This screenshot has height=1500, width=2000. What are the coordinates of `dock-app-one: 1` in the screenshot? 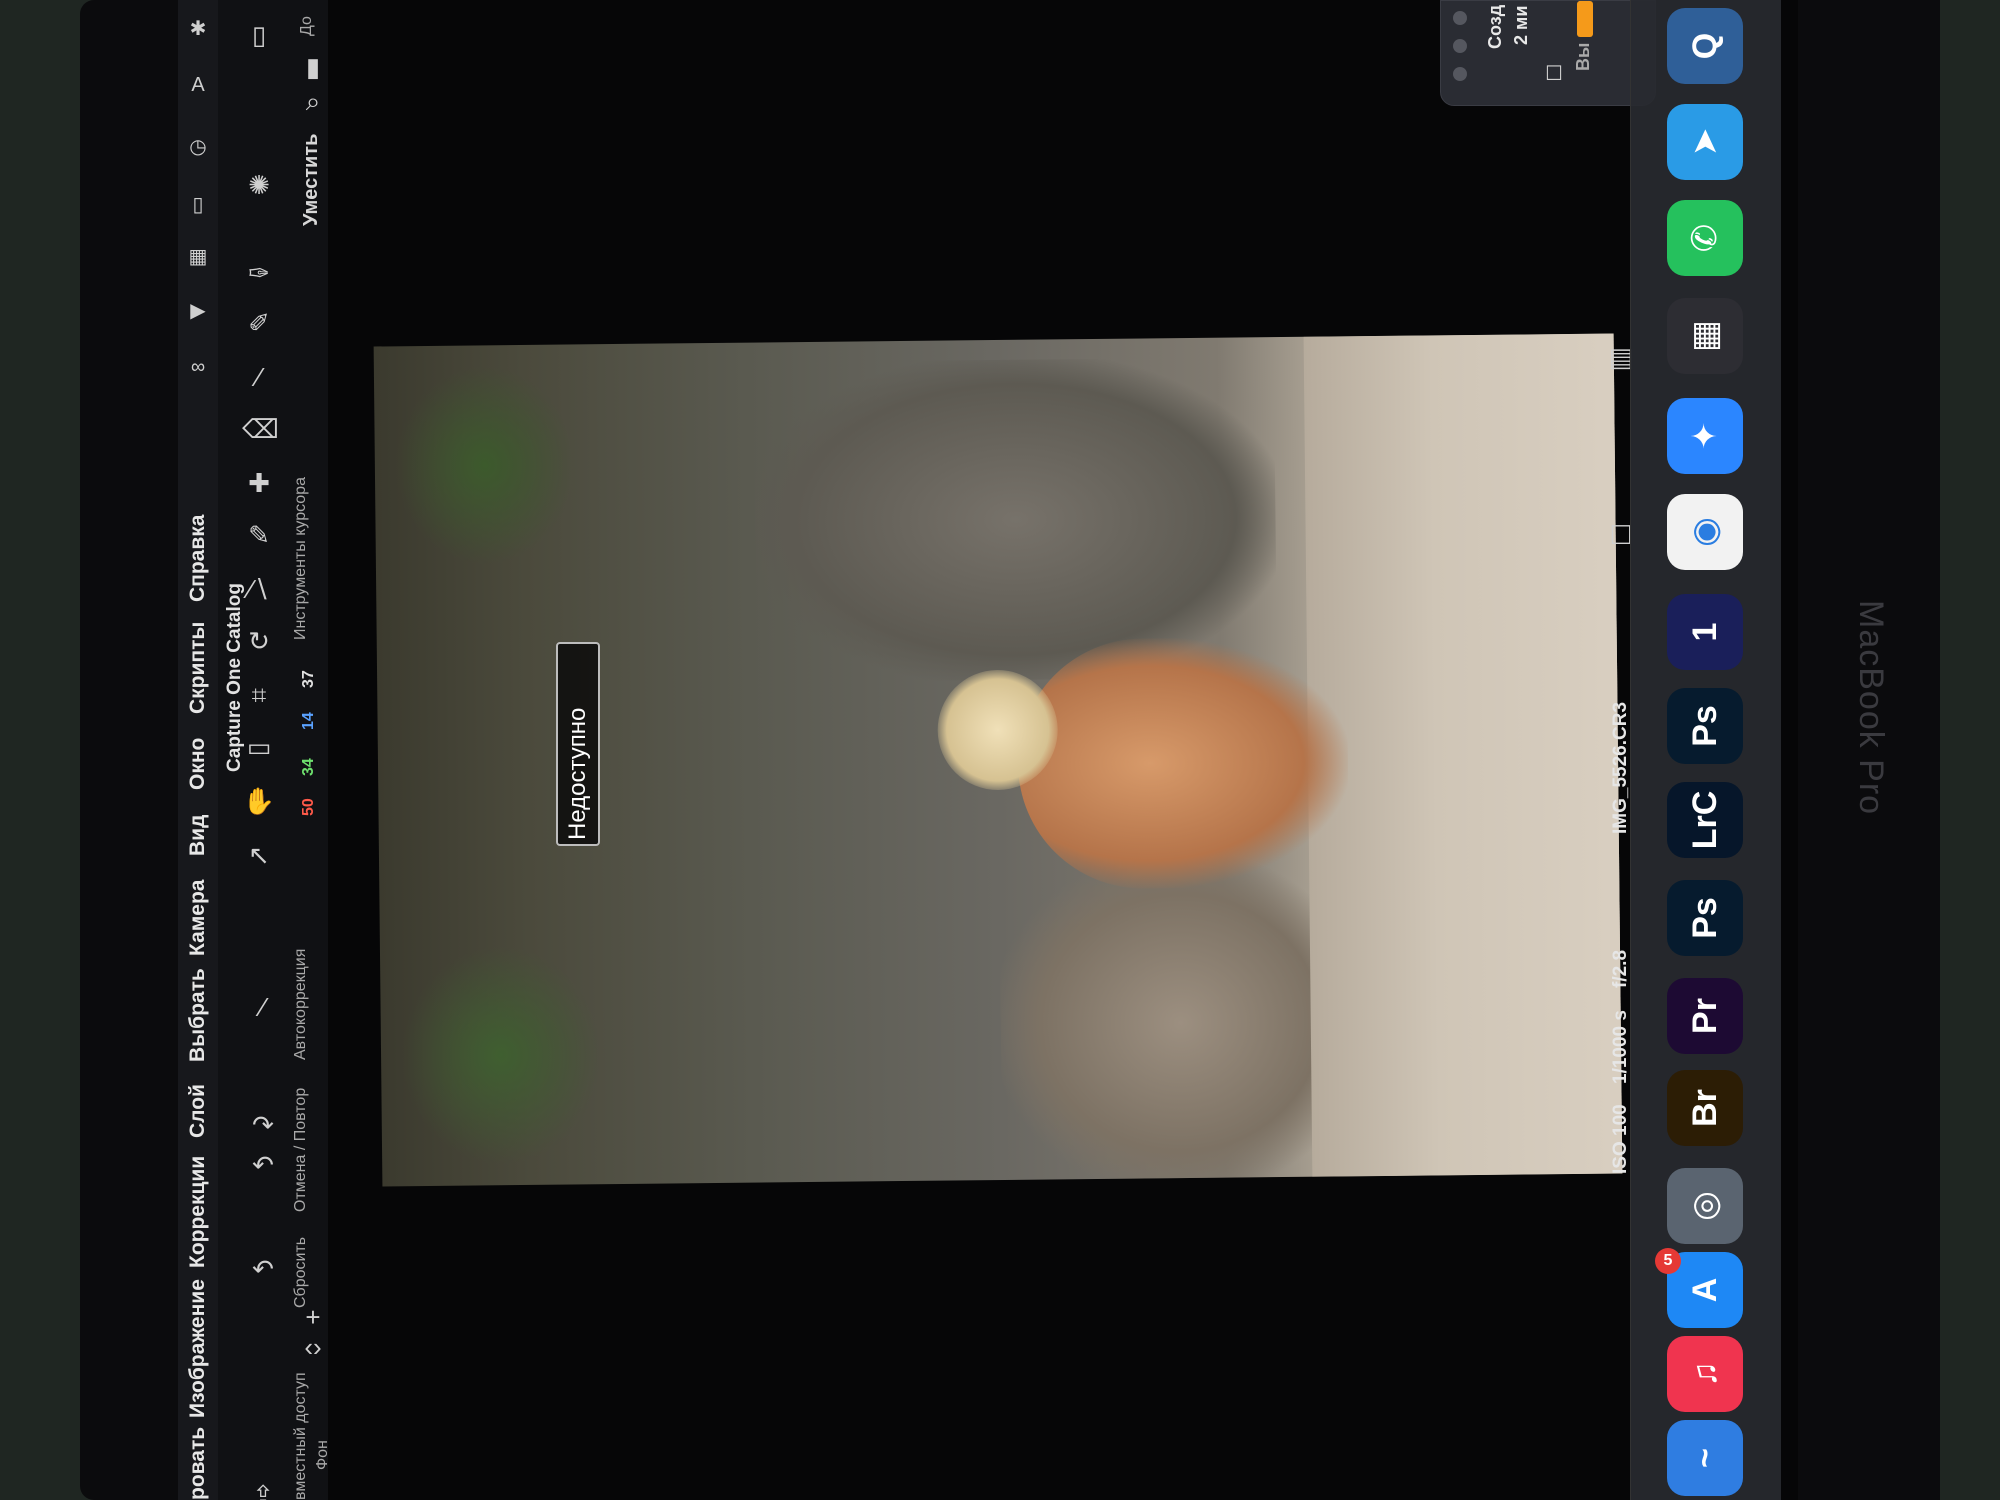 It's located at (1705, 632).